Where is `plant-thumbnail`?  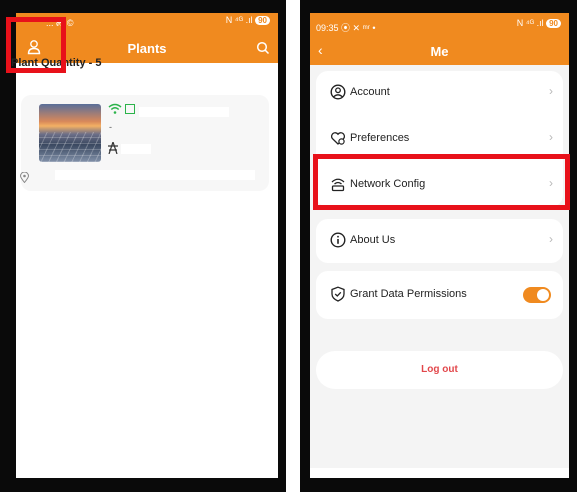 plant-thumbnail is located at coordinates (70, 133).